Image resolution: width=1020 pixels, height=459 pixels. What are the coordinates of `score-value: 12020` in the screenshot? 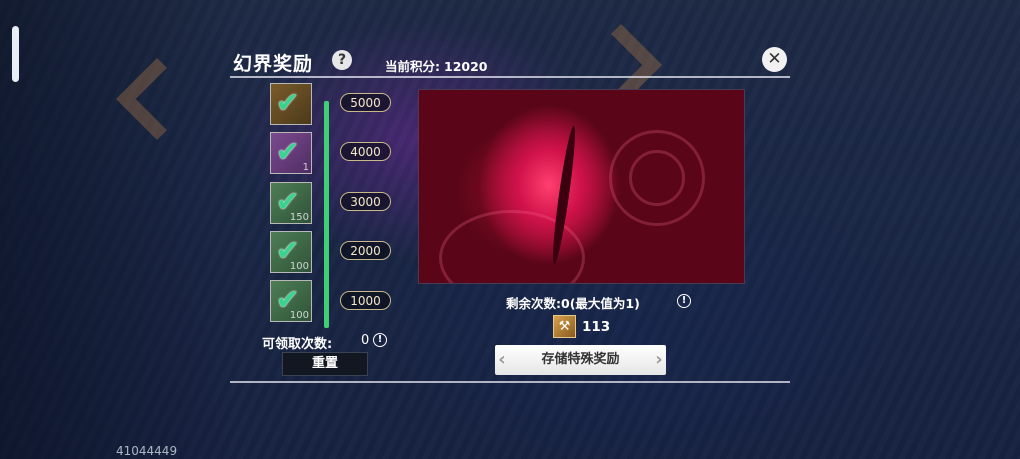 It's located at (466, 66).